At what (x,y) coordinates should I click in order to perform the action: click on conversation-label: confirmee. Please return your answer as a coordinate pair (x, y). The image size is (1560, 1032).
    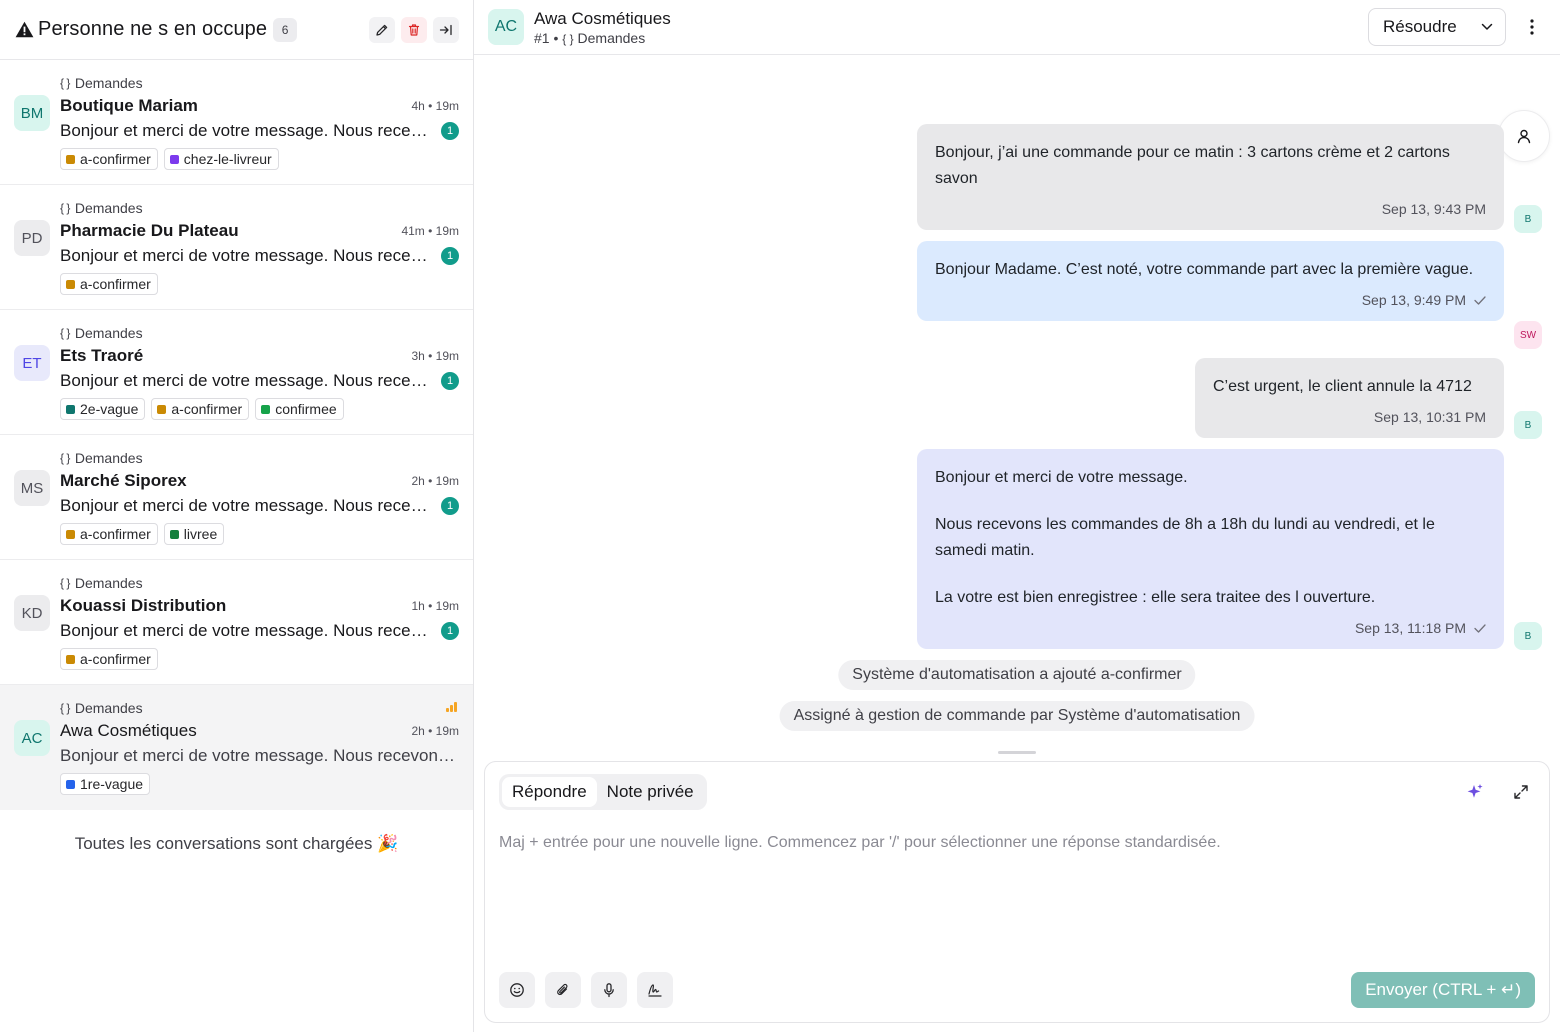
    Looking at the image, I should click on (299, 409).